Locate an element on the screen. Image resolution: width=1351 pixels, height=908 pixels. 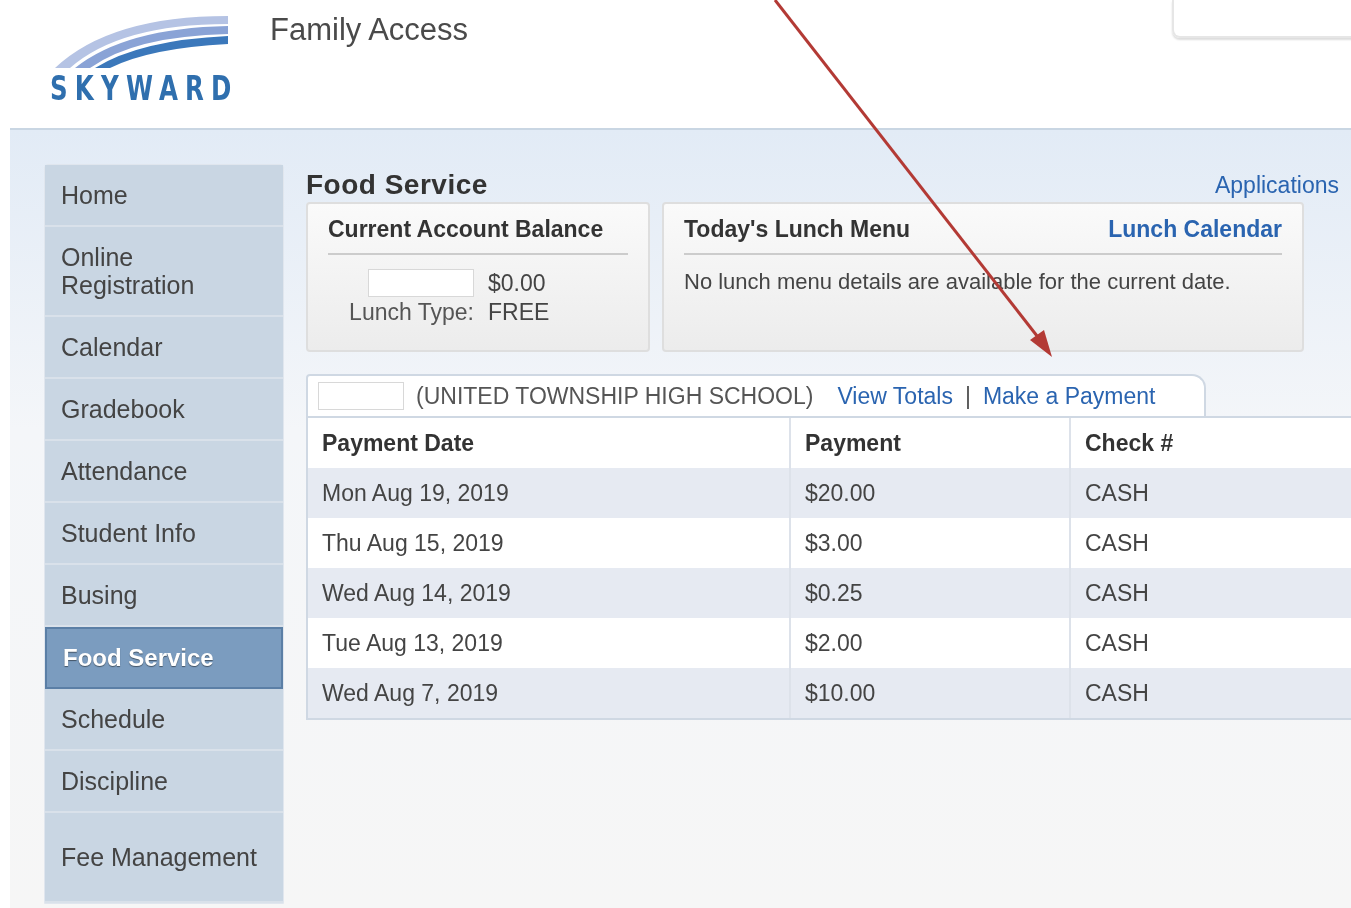
sidebar-item: Online Registration is located at coordinates (164, 272).